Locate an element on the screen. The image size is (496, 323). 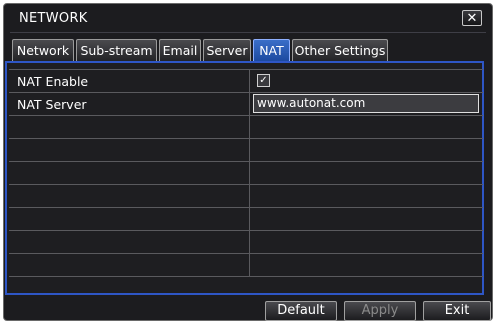
tab-label: Other Settings is located at coordinates (340, 50).